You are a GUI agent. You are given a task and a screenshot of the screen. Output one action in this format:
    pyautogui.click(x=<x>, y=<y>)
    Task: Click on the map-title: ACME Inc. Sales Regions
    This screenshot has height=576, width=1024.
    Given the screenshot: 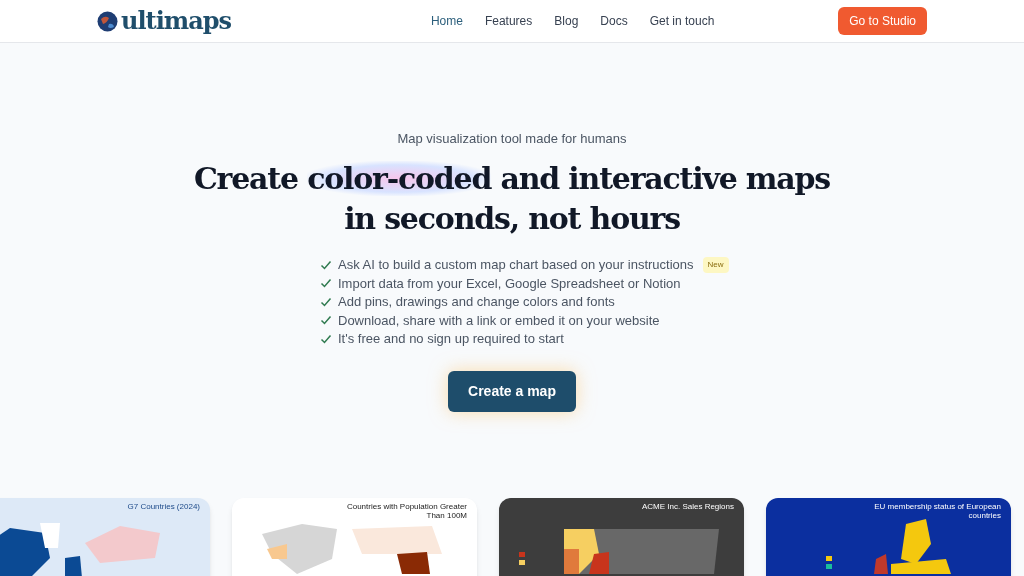 What is the action you would take?
    pyautogui.click(x=687, y=506)
    